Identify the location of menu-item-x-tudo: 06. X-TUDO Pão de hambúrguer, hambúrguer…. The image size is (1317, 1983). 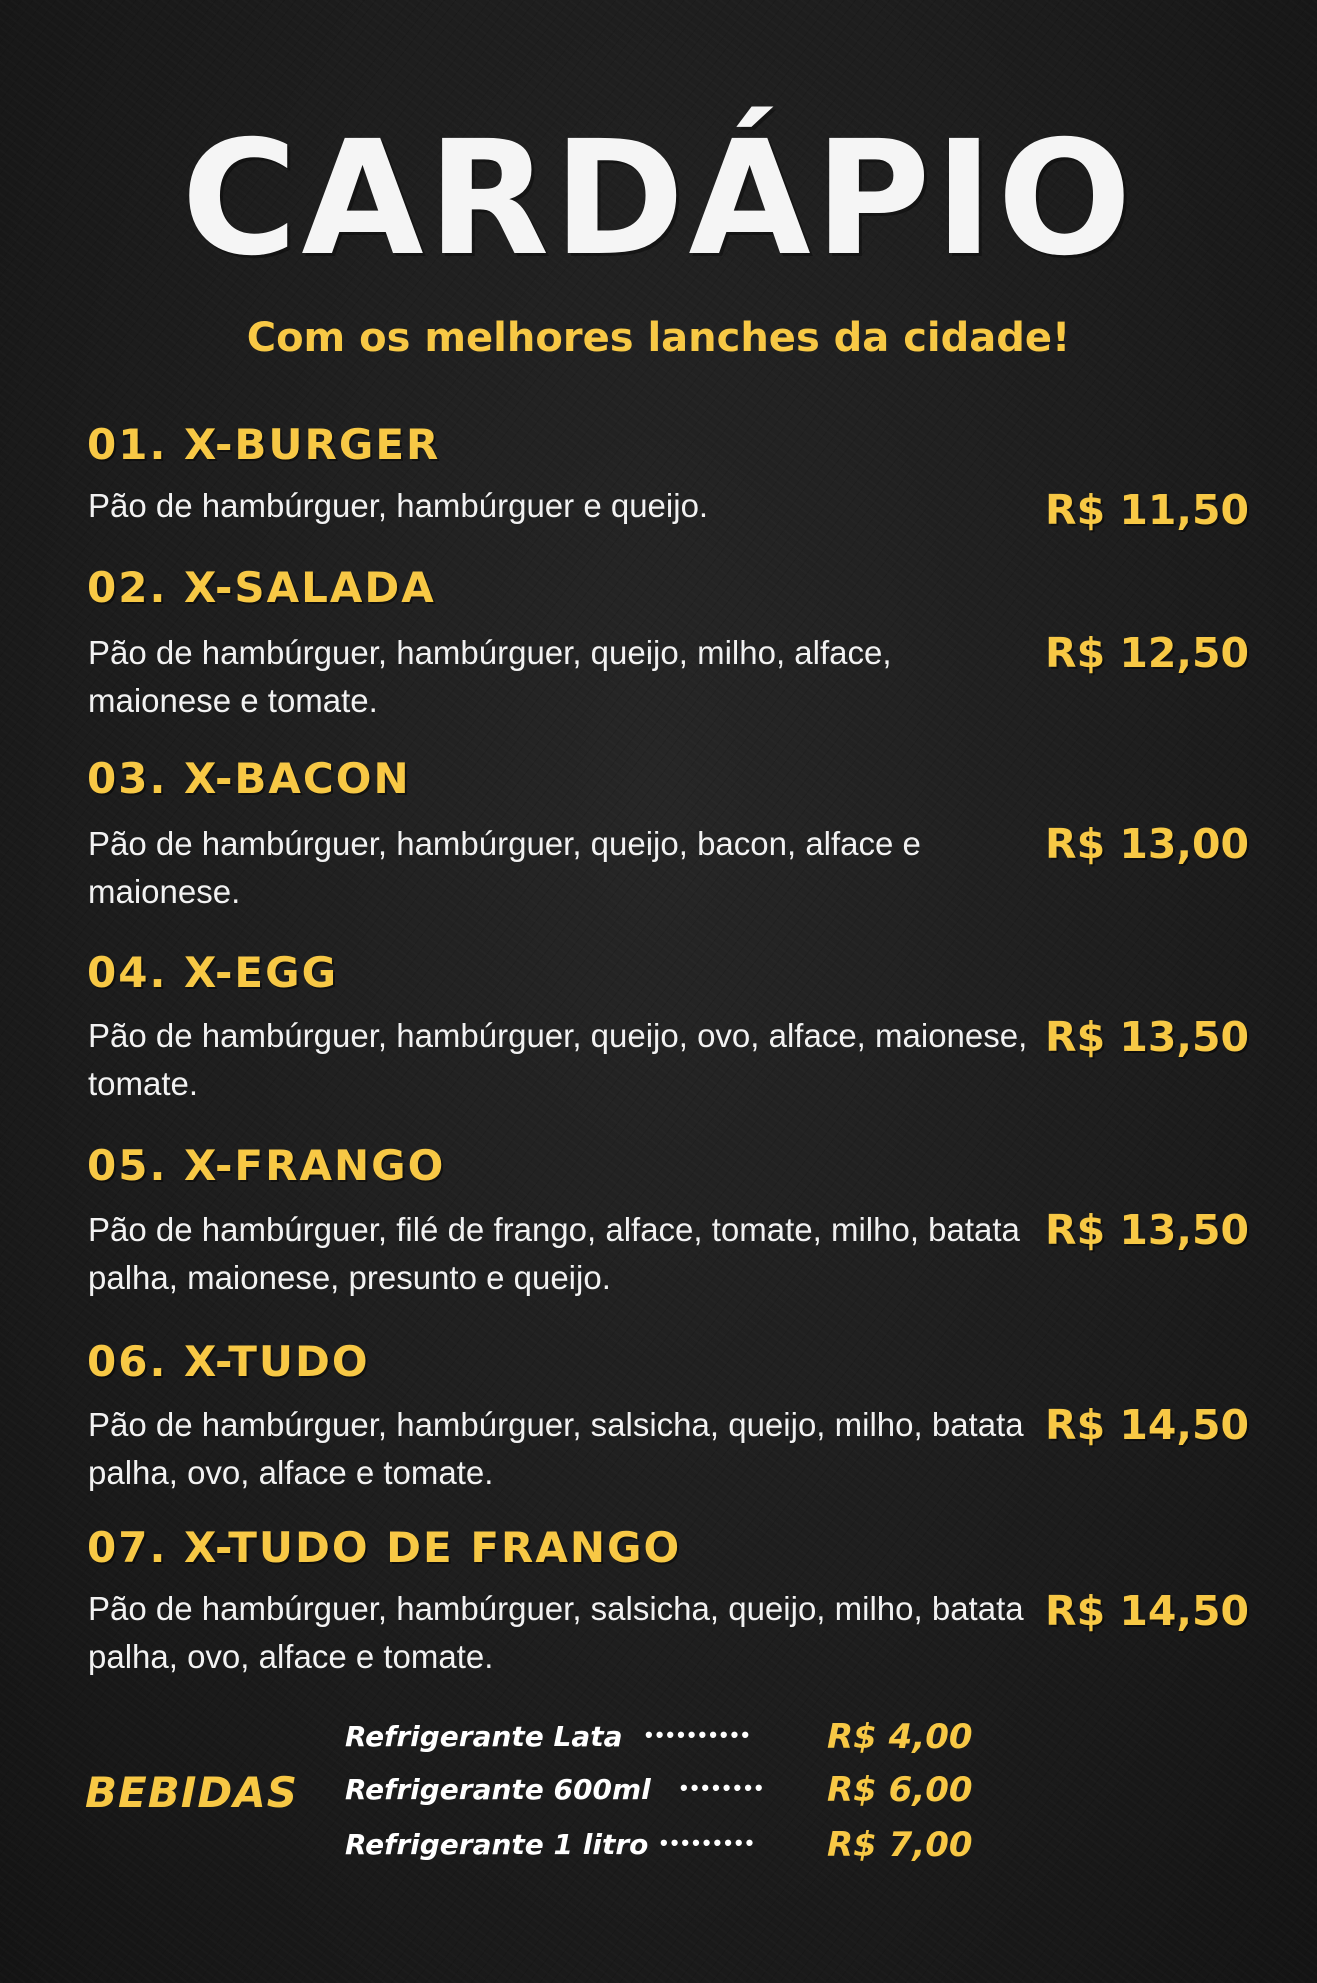
(668, 1414).